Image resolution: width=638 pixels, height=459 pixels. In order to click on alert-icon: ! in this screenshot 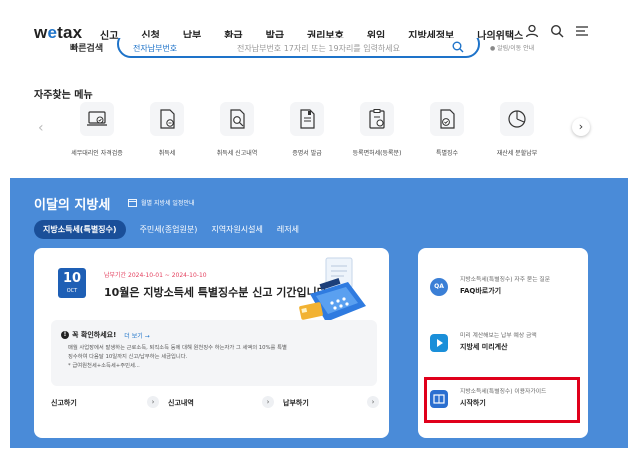, I will do `click(65, 335)`.